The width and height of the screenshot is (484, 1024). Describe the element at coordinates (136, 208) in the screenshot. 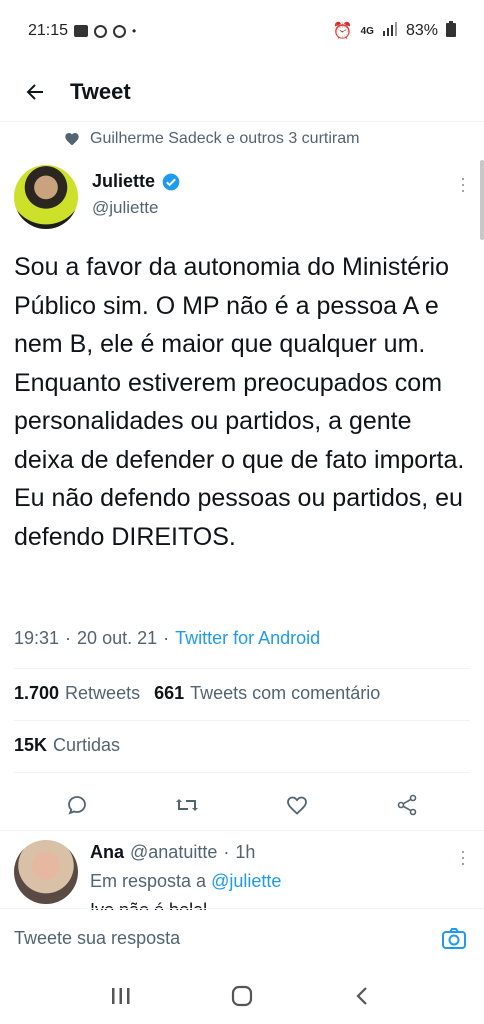

I see `author-handle: @juliette` at that location.